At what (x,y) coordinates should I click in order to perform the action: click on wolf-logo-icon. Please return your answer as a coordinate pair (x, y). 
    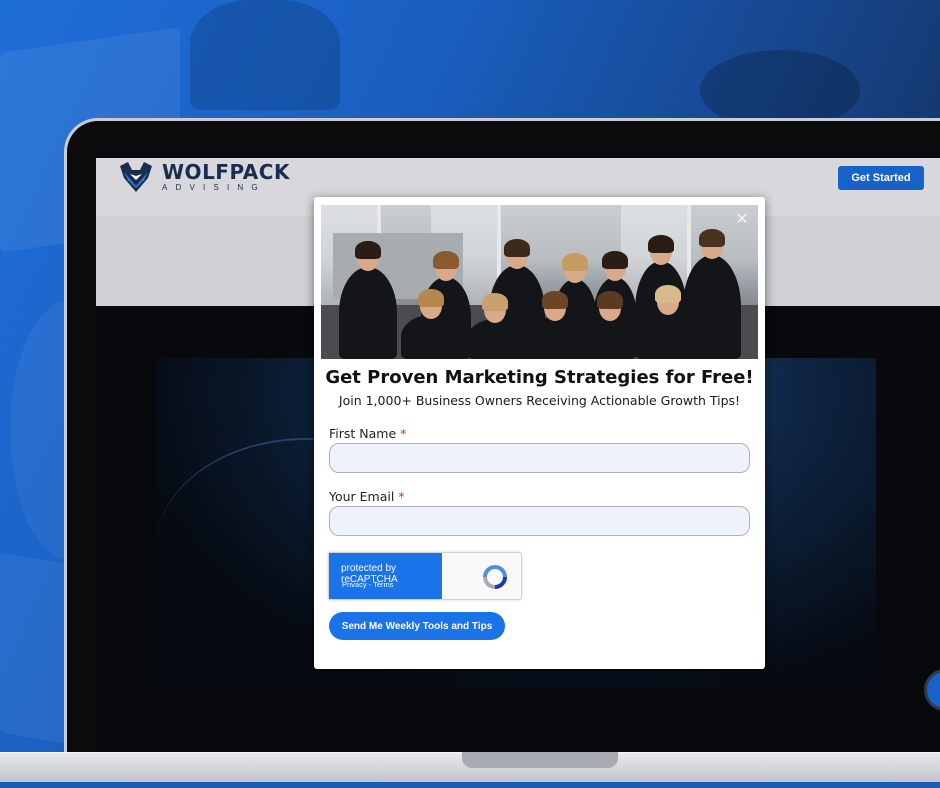
    Looking at the image, I should click on (136, 177).